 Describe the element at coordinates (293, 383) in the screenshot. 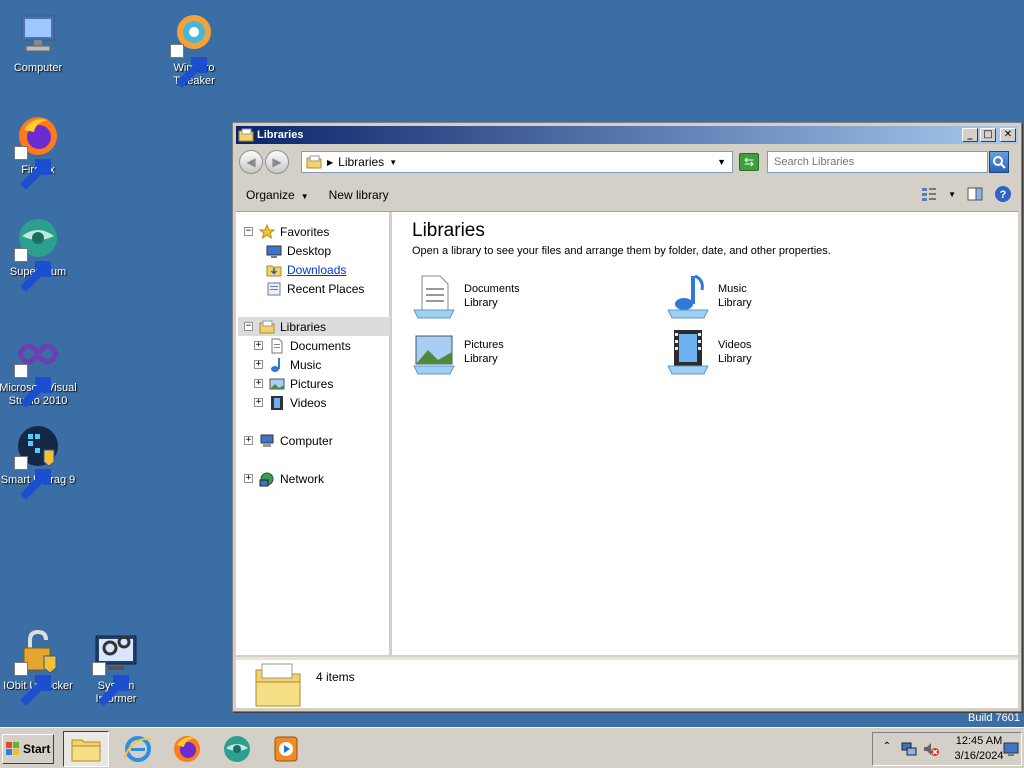

I see `nav-pictures: + Pictures` at that location.